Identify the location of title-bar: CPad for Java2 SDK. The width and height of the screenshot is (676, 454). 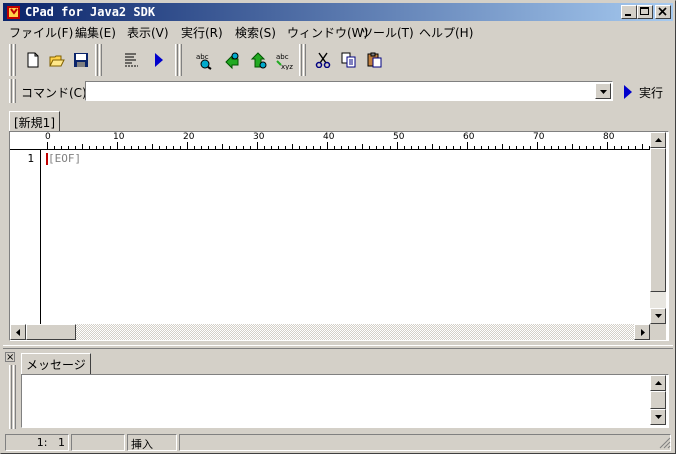
(338, 12).